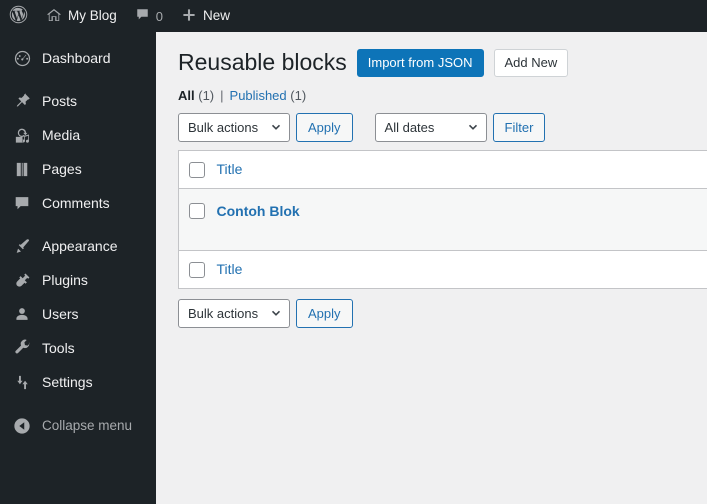 The height and width of the screenshot is (504, 707). What do you see at coordinates (62, 169) in the screenshot?
I see `sidebar-label-pages: Pages` at bounding box center [62, 169].